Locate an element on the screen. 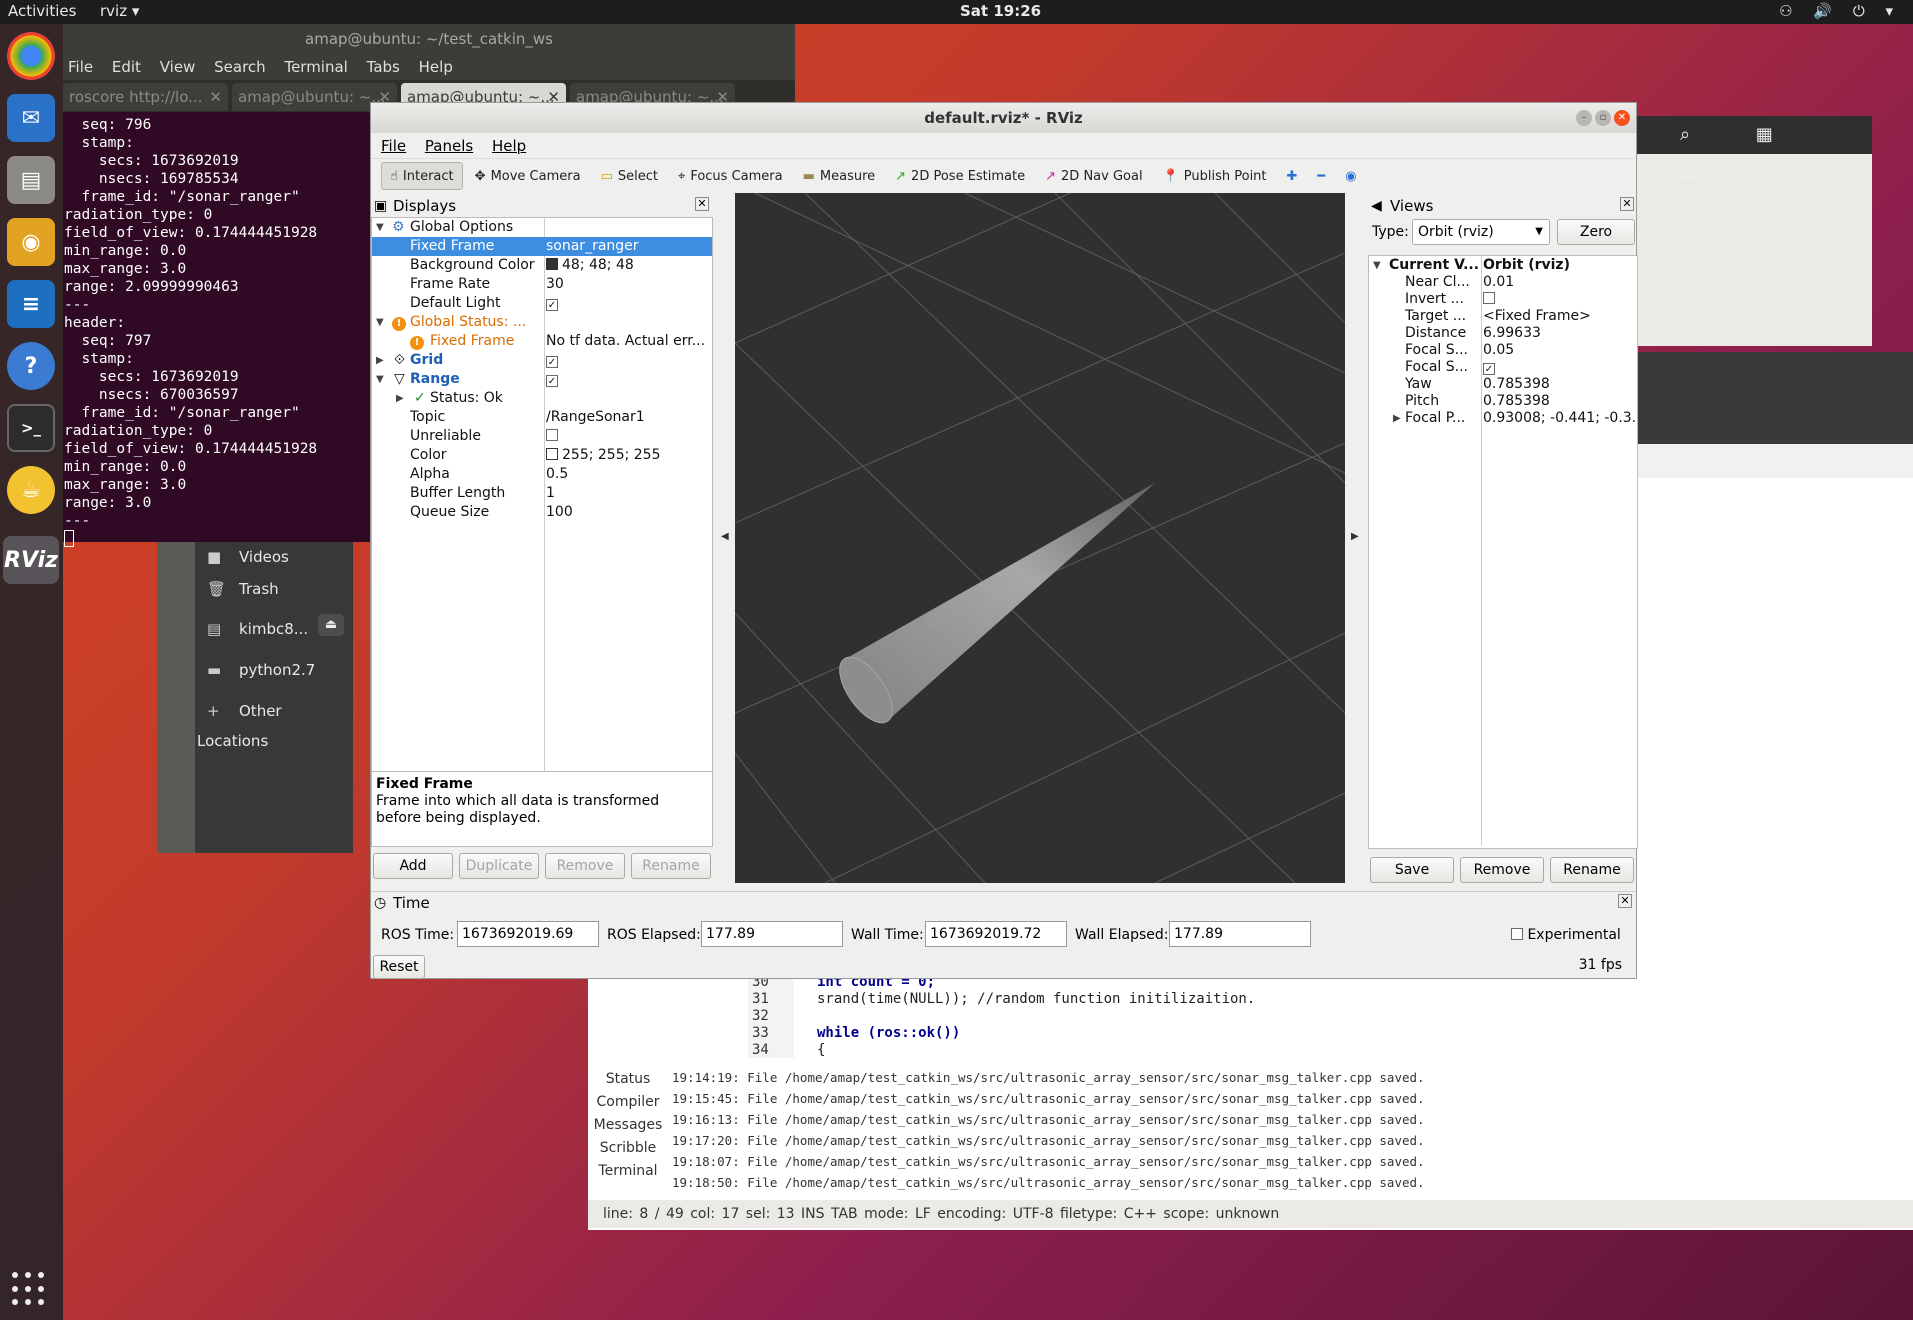  help-icon: ? is located at coordinates (31, 366).